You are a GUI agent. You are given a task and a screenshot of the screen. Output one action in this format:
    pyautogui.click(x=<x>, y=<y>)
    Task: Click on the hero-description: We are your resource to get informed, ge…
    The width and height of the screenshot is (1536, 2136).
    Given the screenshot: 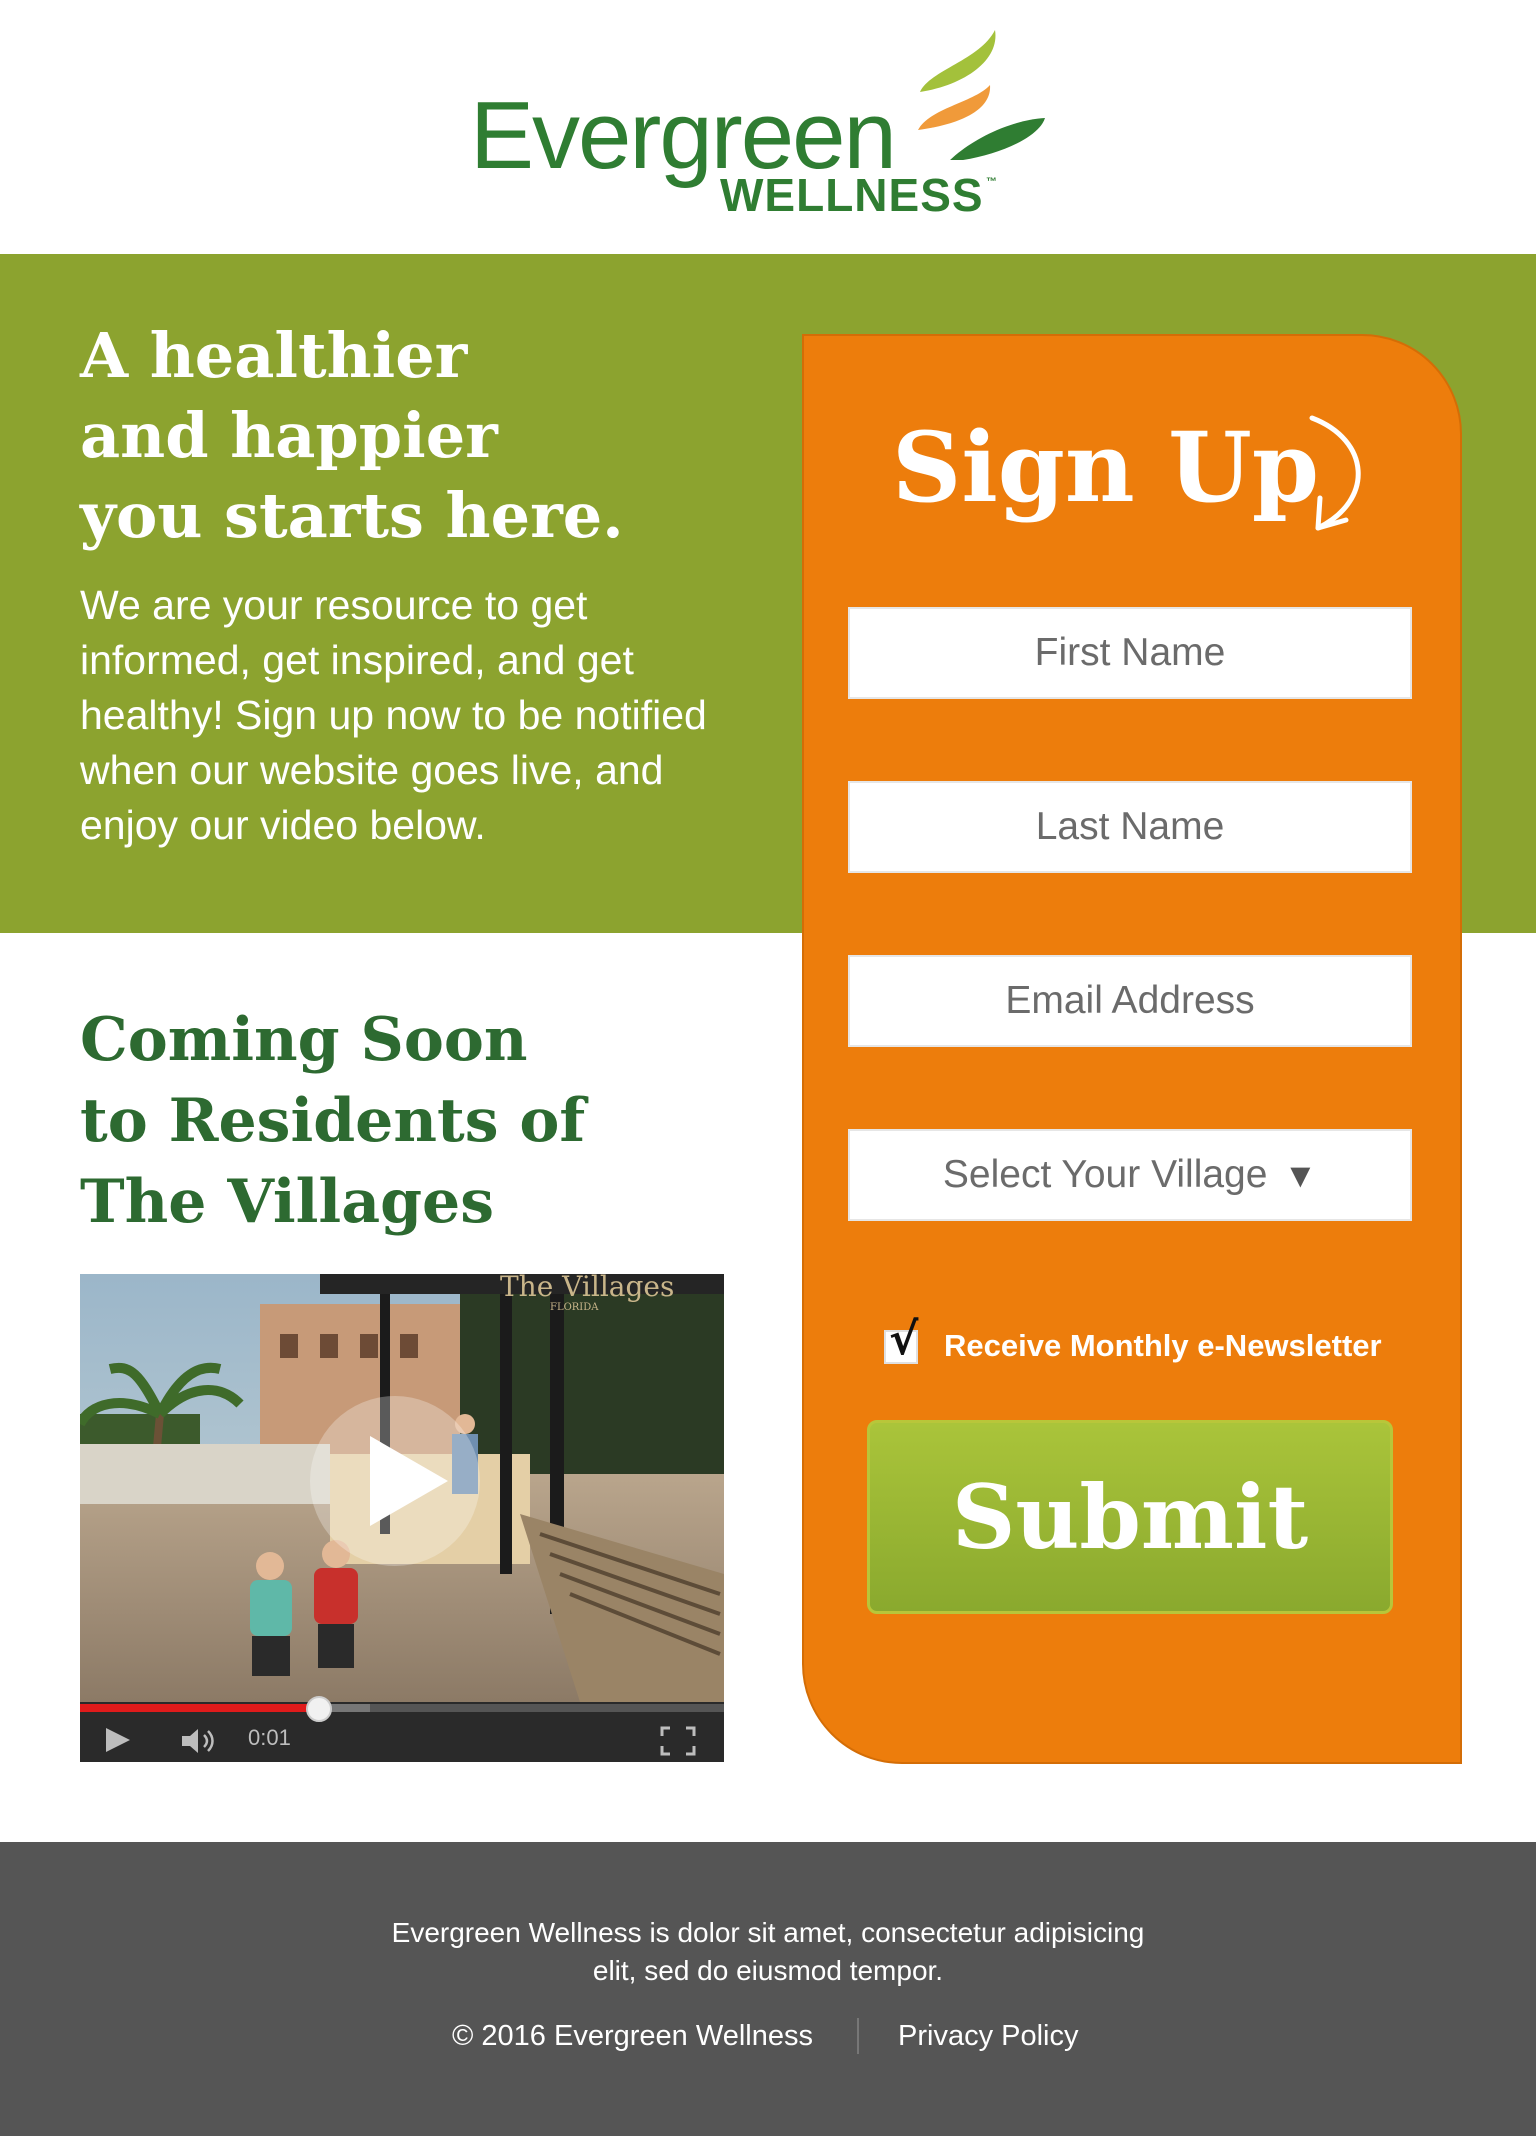 What is the action you would take?
    pyautogui.click(x=393, y=715)
    